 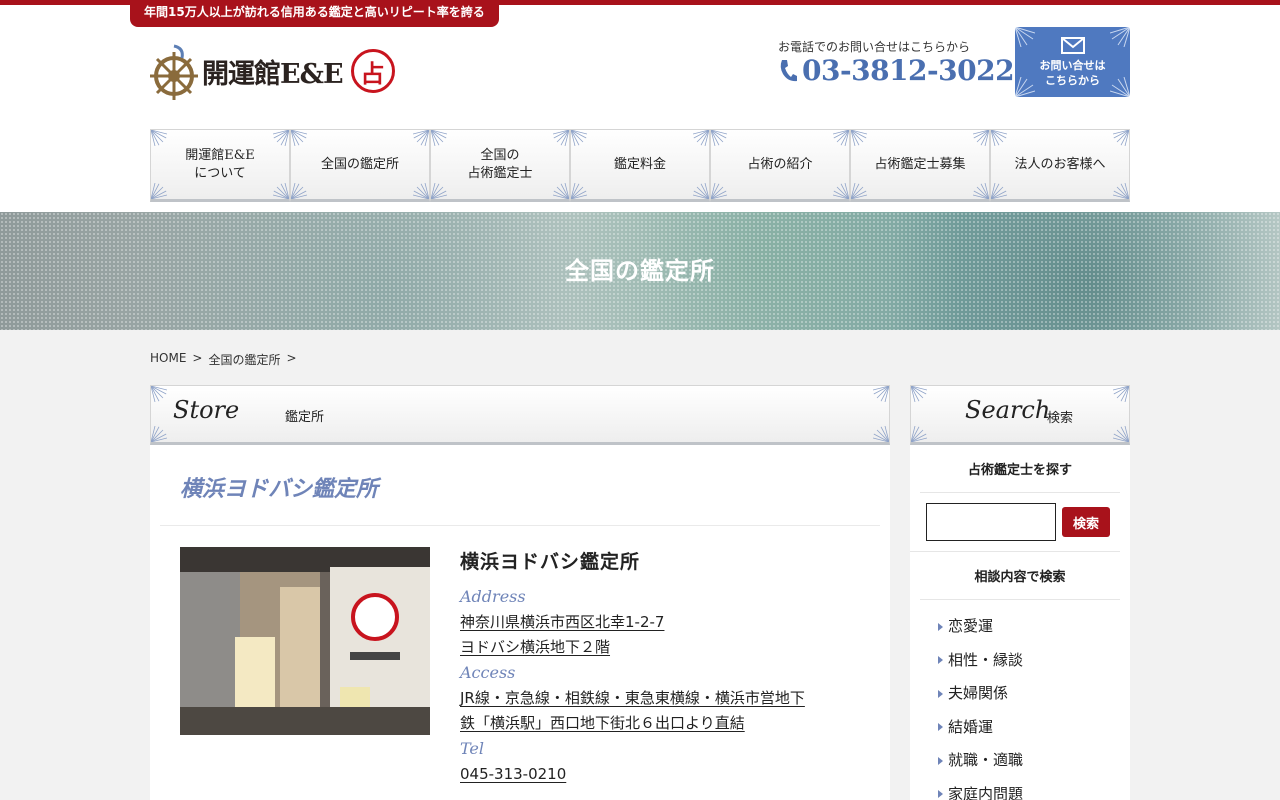 What do you see at coordinates (665, 774) in the screenshot?
I see `tel-link: 045-313-0210` at bounding box center [665, 774].